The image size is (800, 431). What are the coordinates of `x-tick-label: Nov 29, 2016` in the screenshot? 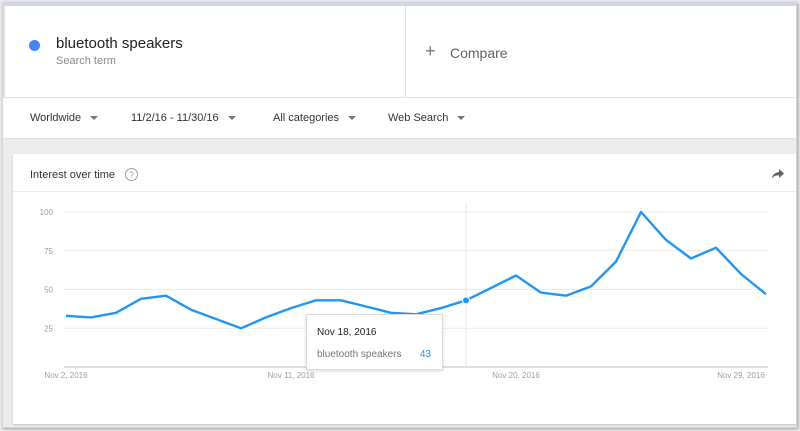 It's located at (741, 375).